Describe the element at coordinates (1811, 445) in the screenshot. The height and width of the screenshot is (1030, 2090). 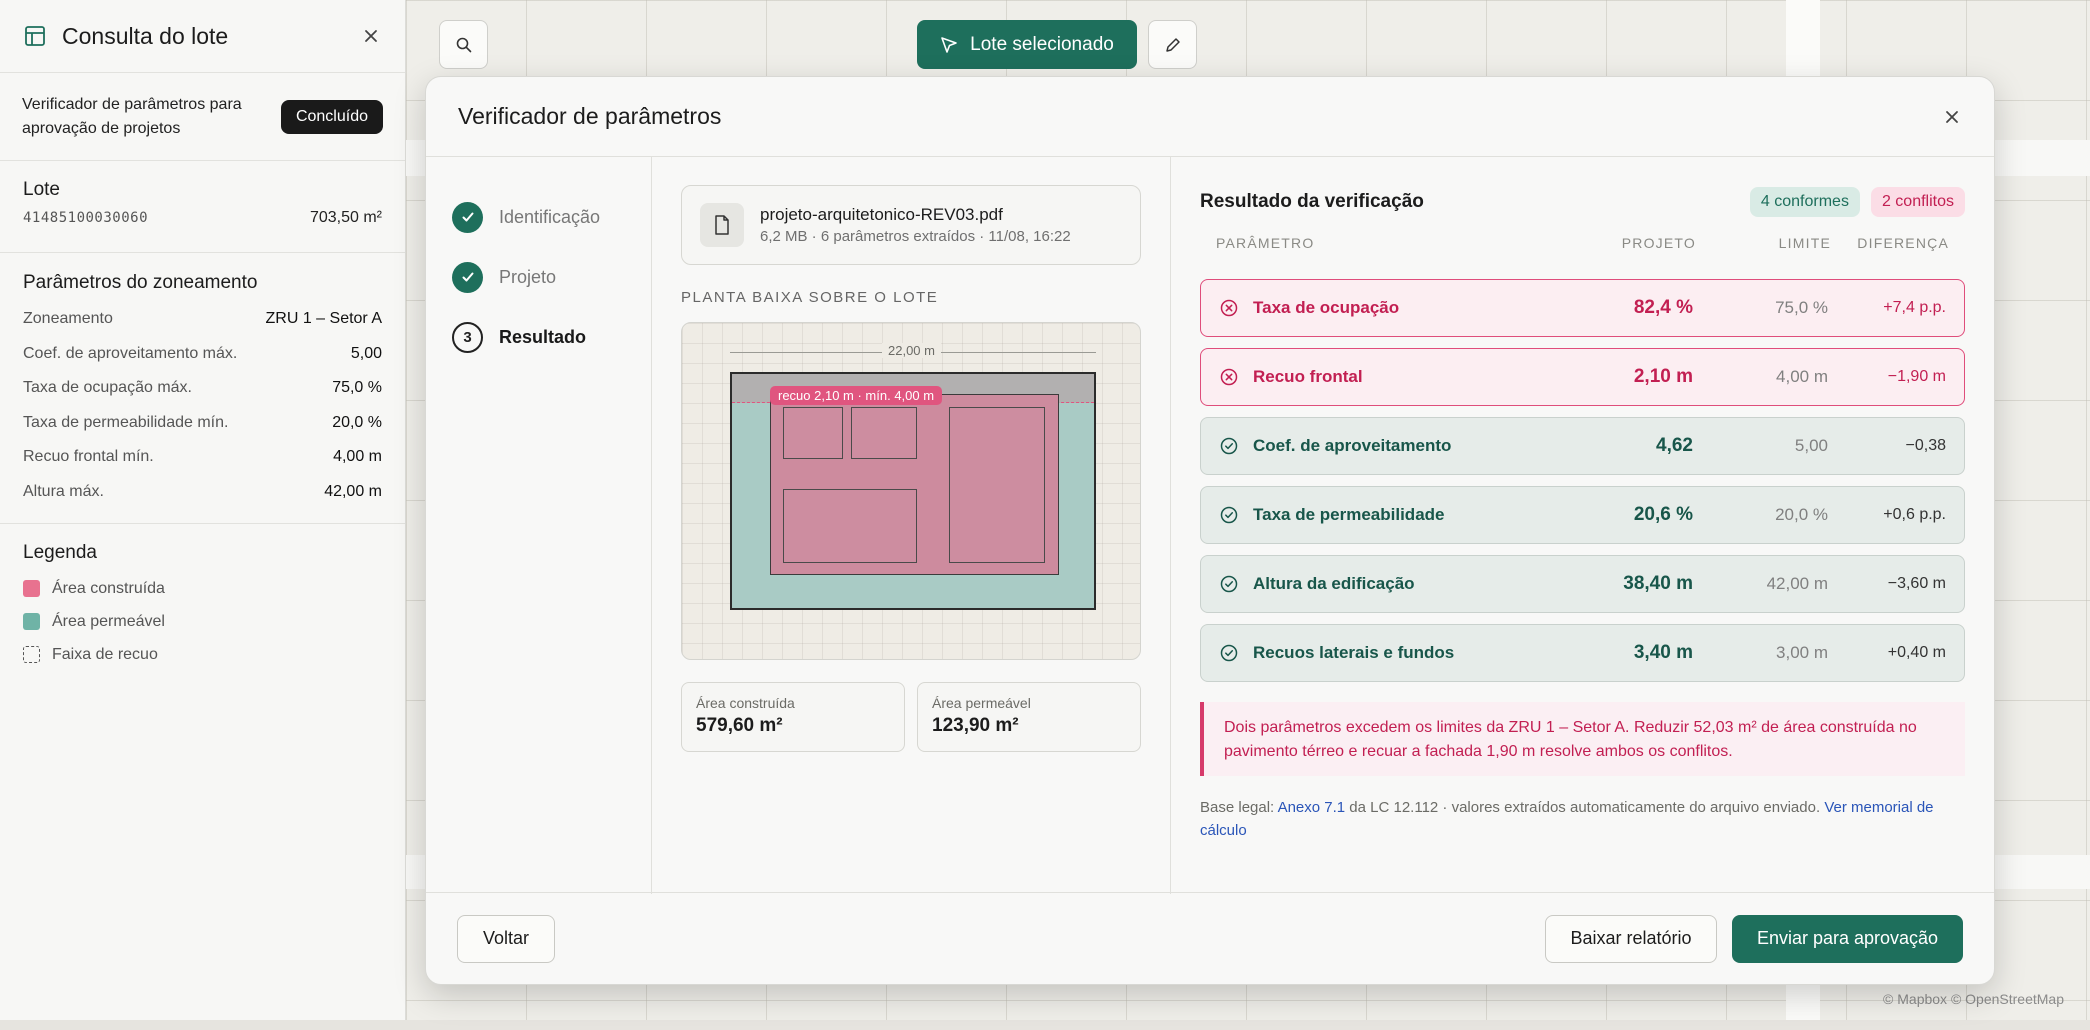
I see `row-limit: 5,00` at that location.